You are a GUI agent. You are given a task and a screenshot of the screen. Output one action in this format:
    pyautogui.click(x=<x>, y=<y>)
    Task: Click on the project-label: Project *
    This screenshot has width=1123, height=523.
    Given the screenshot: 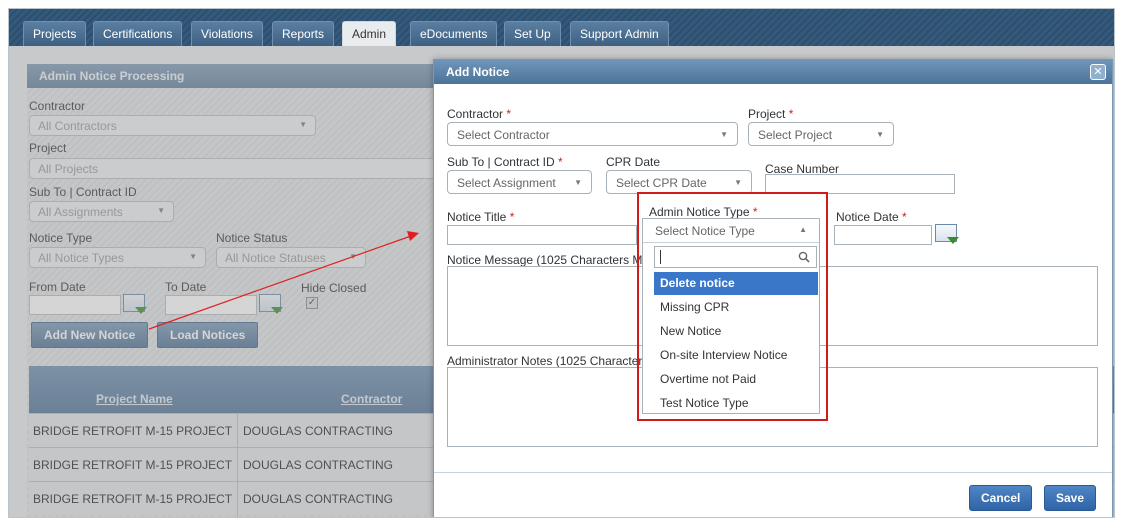 What is the action you would take?
    pyautogui.click(x=770, y=114)
    